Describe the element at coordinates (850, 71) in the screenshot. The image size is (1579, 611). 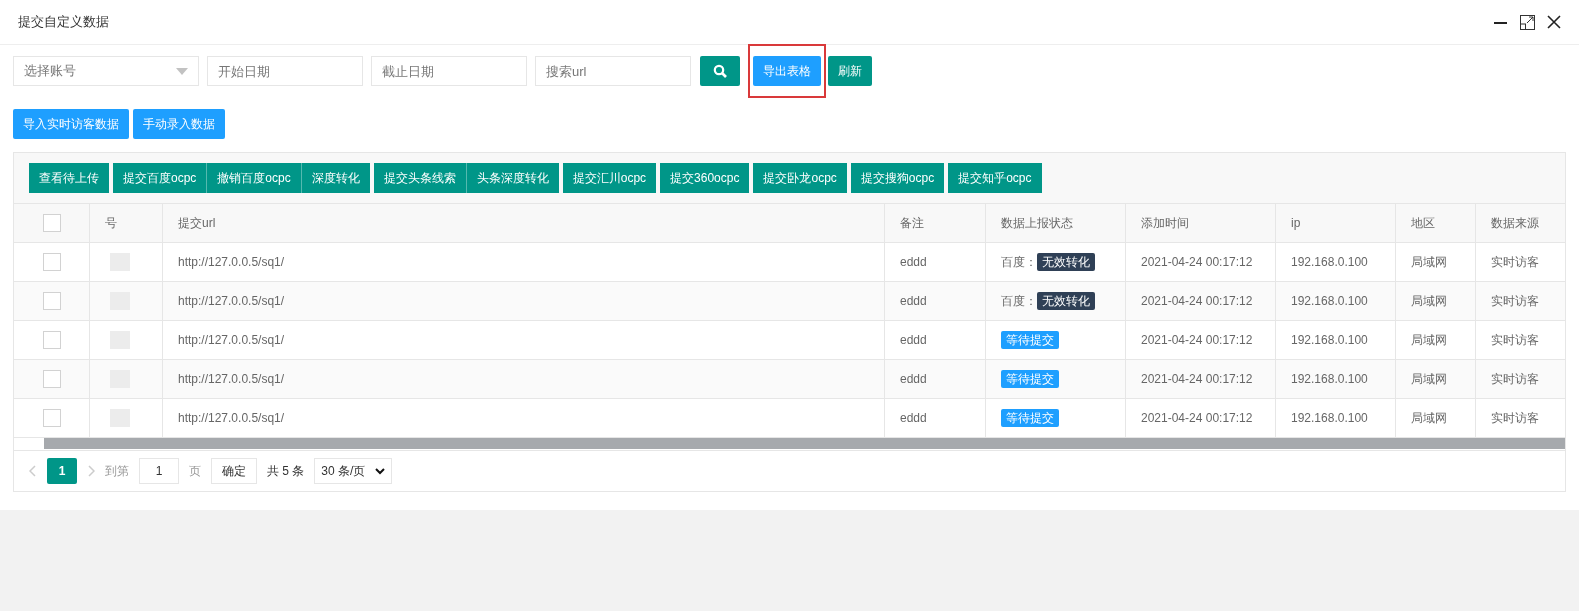
I see `refresh-button: 刷新` at that location.